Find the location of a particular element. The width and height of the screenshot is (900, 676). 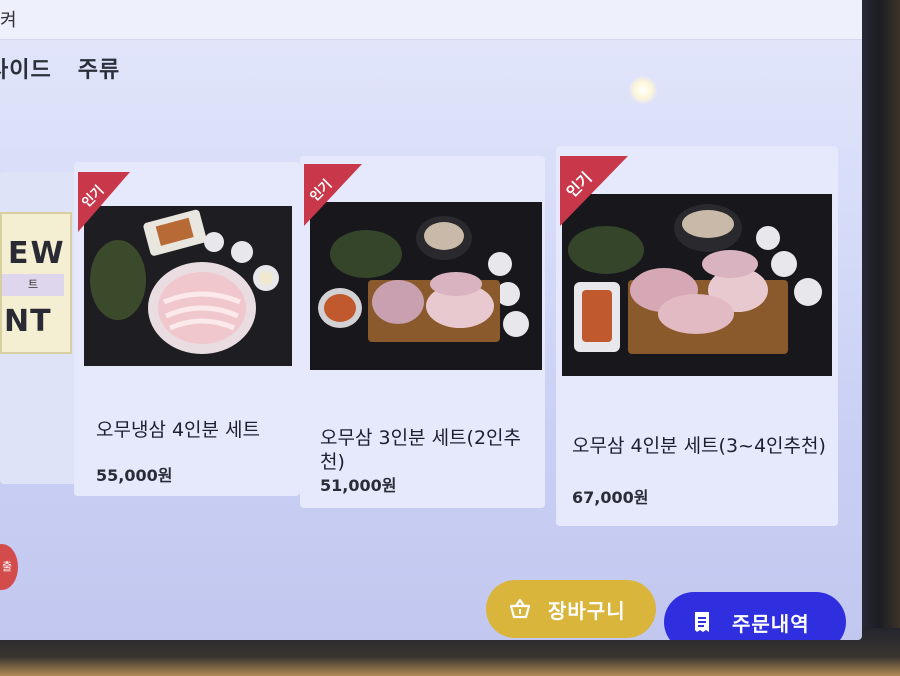

new-badge-subtext: 트 is located at coordinates (33, 285).